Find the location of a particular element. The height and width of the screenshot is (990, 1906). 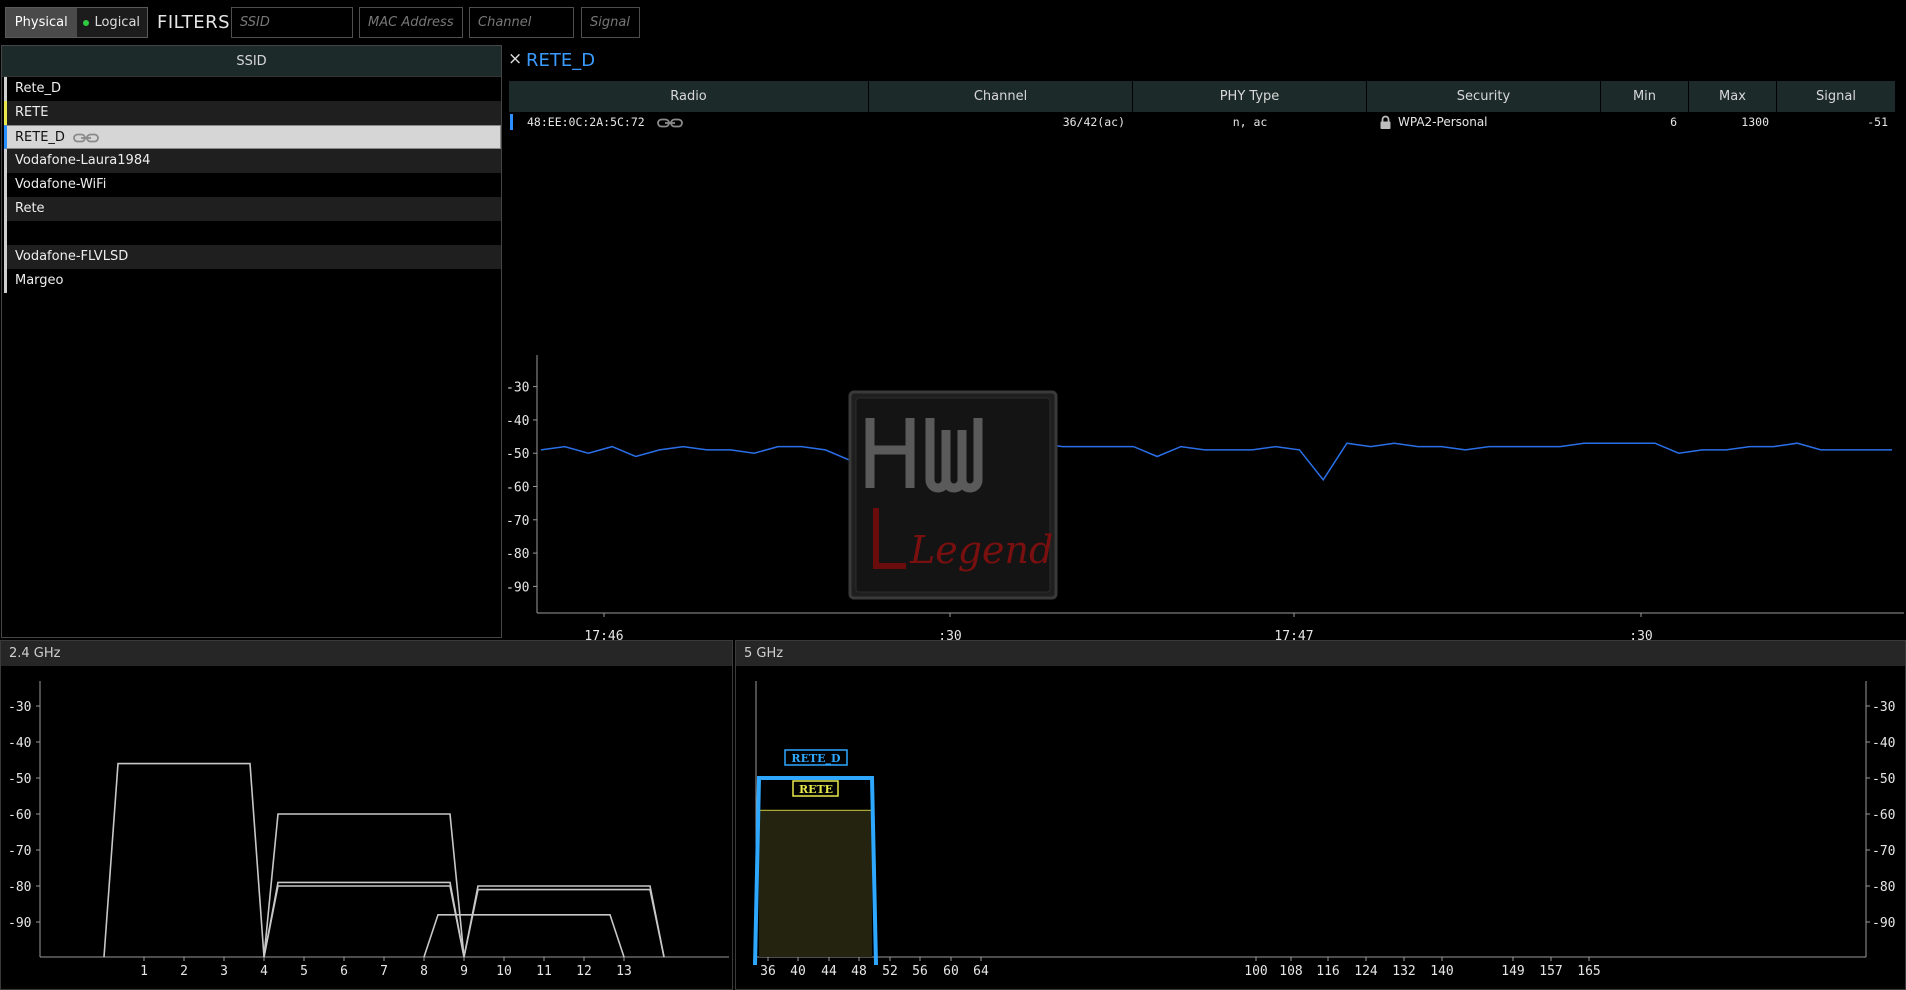

filters-label: FILTERS: is located at coordinates (197, 22).